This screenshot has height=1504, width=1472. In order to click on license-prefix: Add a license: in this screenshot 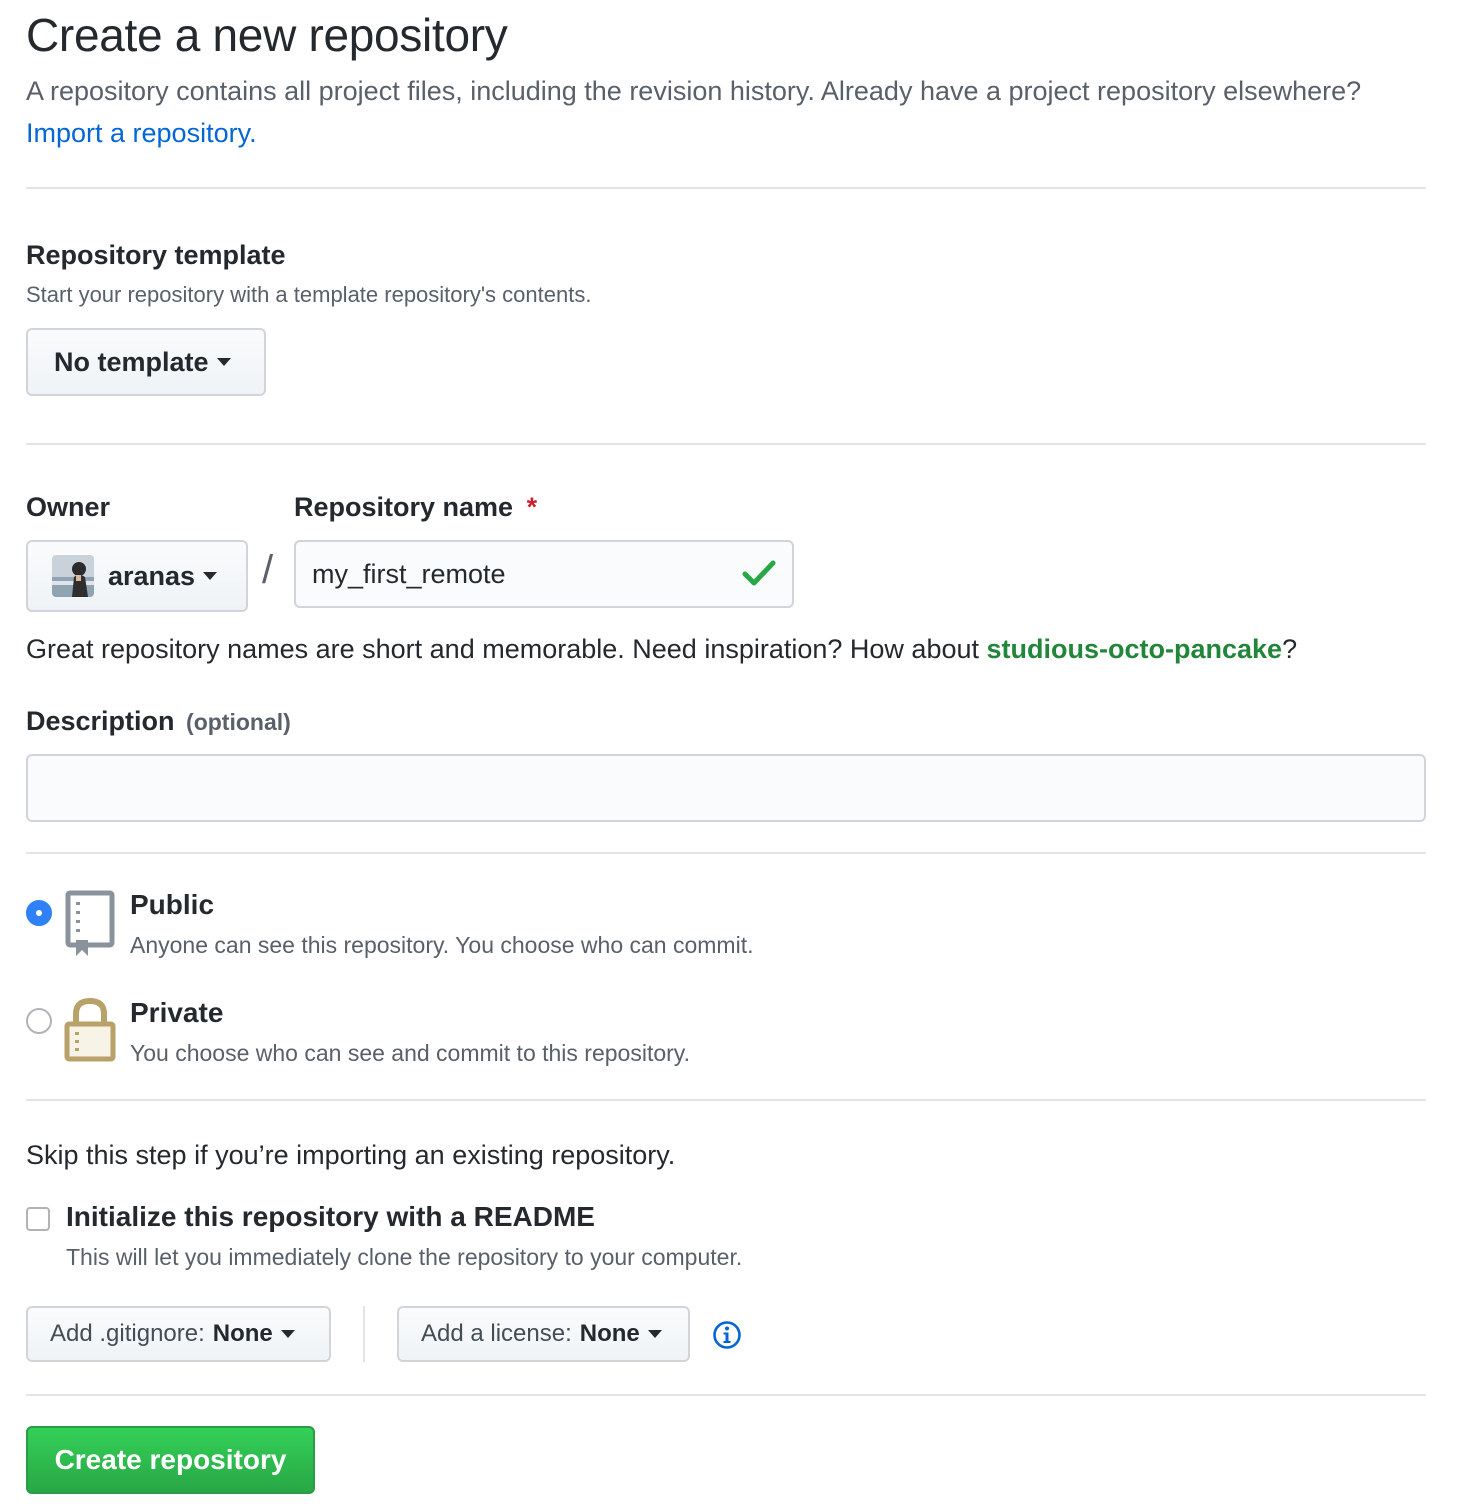, I will do `click(496, 1333)`.